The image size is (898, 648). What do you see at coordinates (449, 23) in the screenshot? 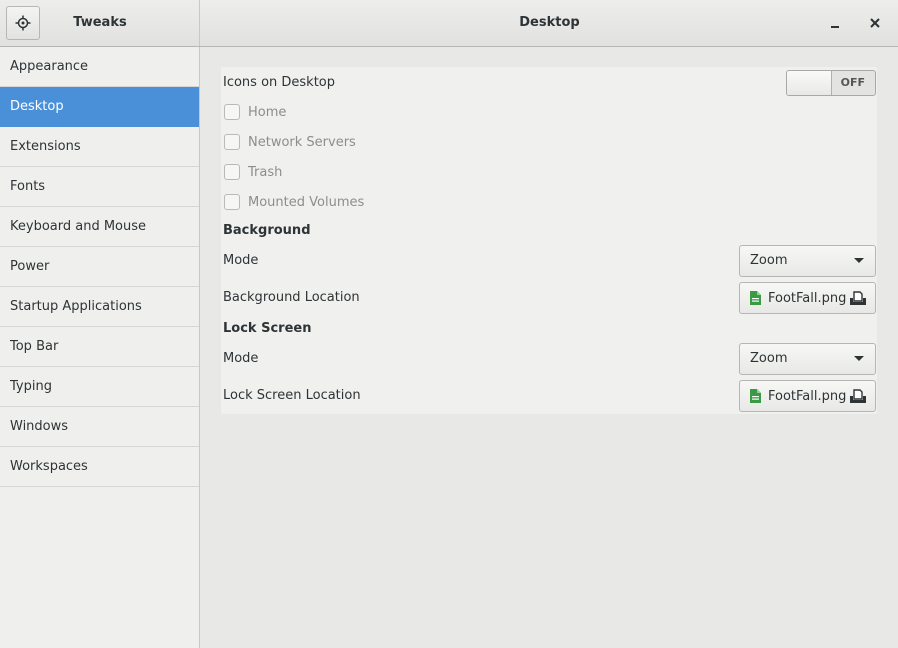
I see `header-bar: Tweaks Desktop` at bounding box center [449, 23].